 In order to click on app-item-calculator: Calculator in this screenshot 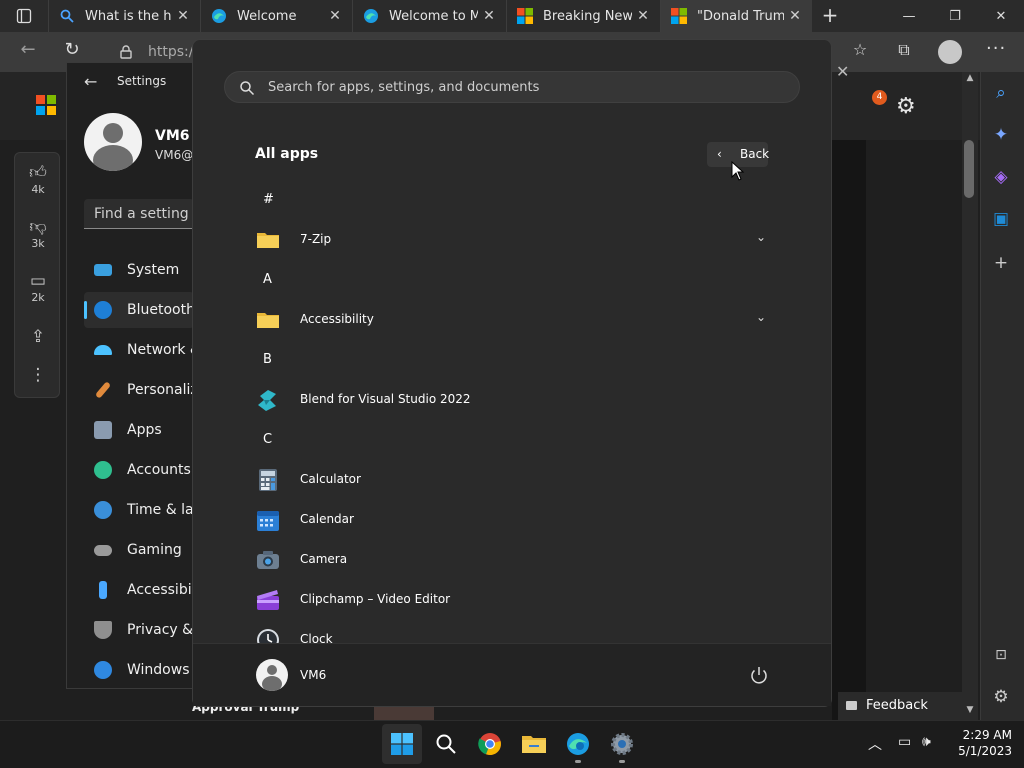, I will do `click(514, 480)`.